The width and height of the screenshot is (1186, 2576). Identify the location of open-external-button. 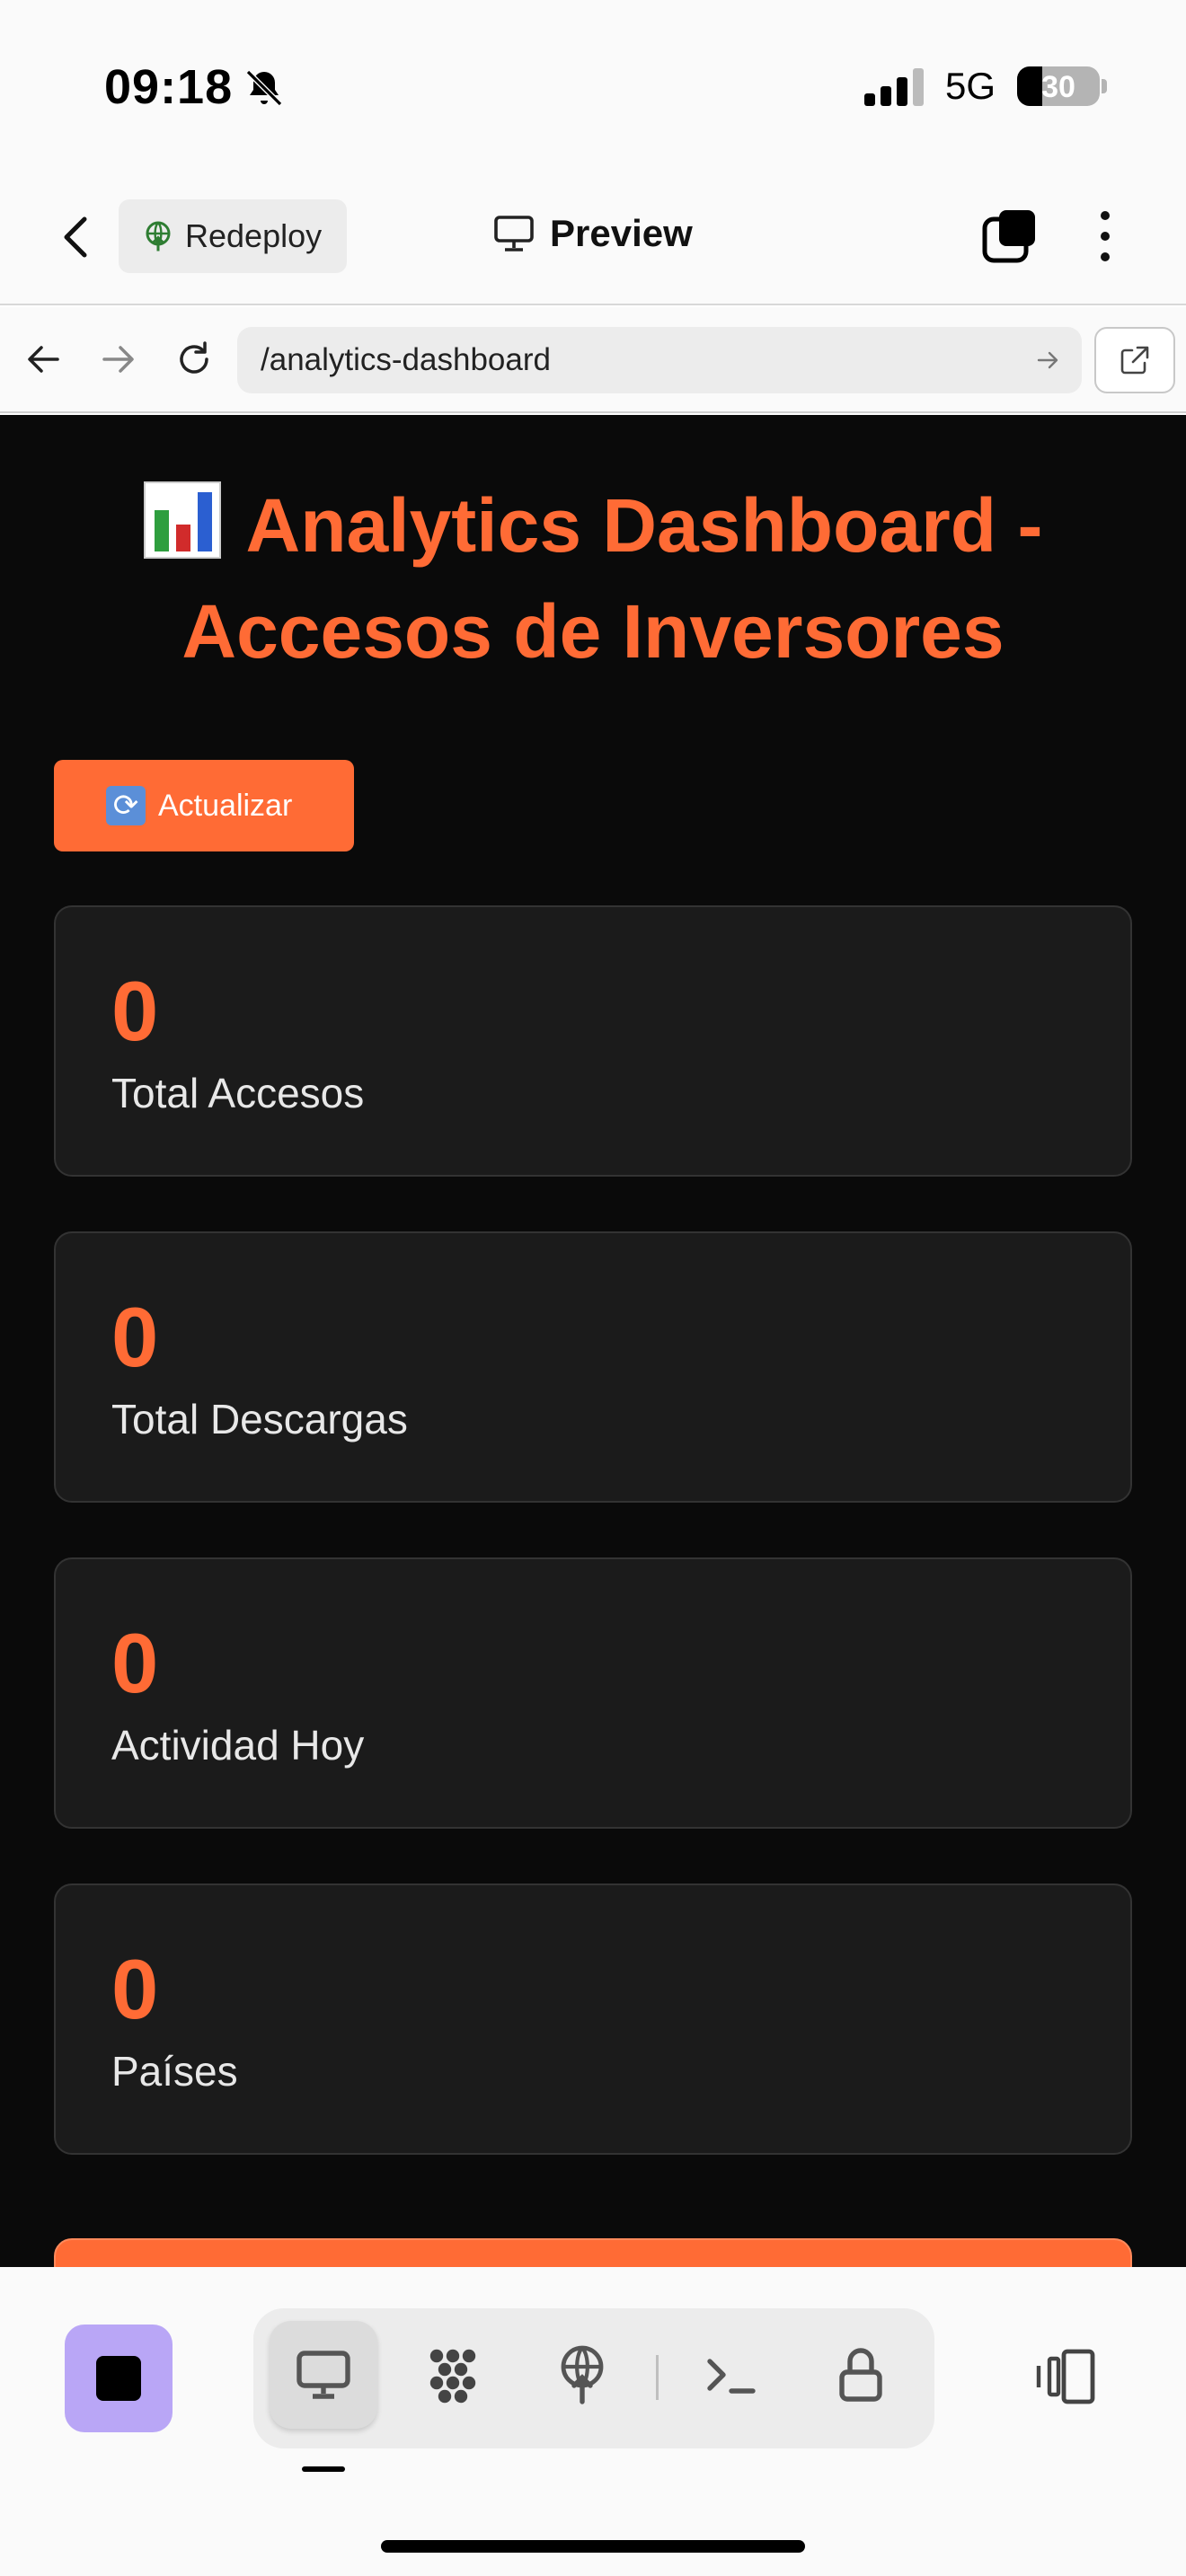
(1134, 360).